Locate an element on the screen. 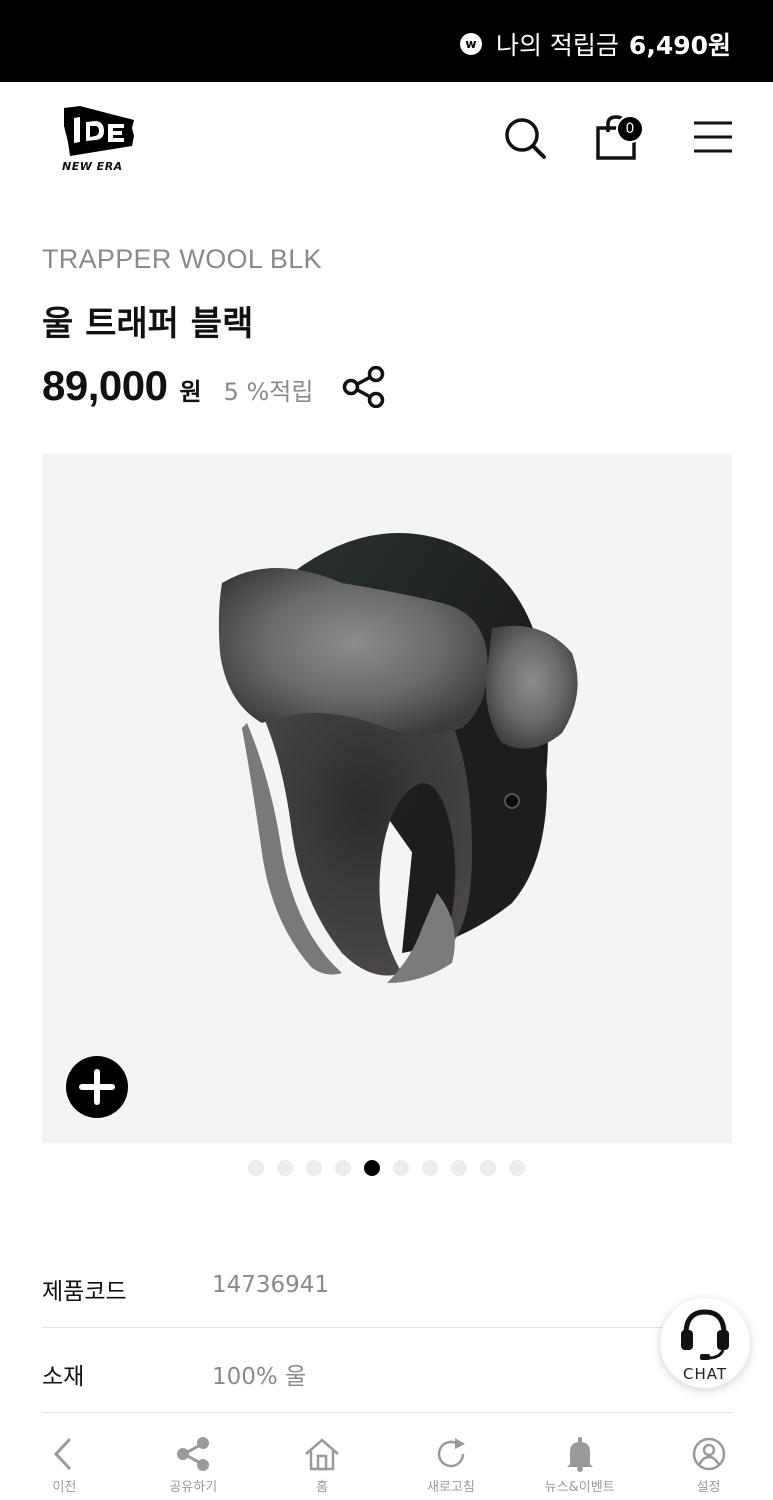  price-currency: 원 is located at coordinates (190, 392).